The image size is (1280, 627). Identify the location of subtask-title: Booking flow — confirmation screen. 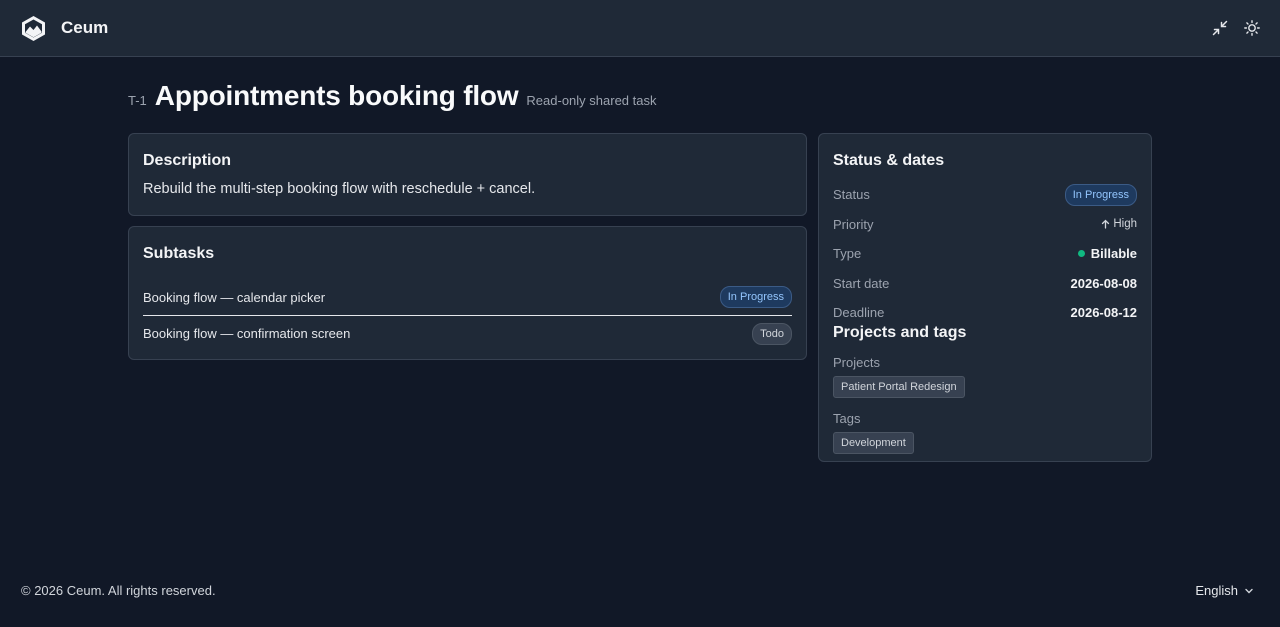
(247, 333).